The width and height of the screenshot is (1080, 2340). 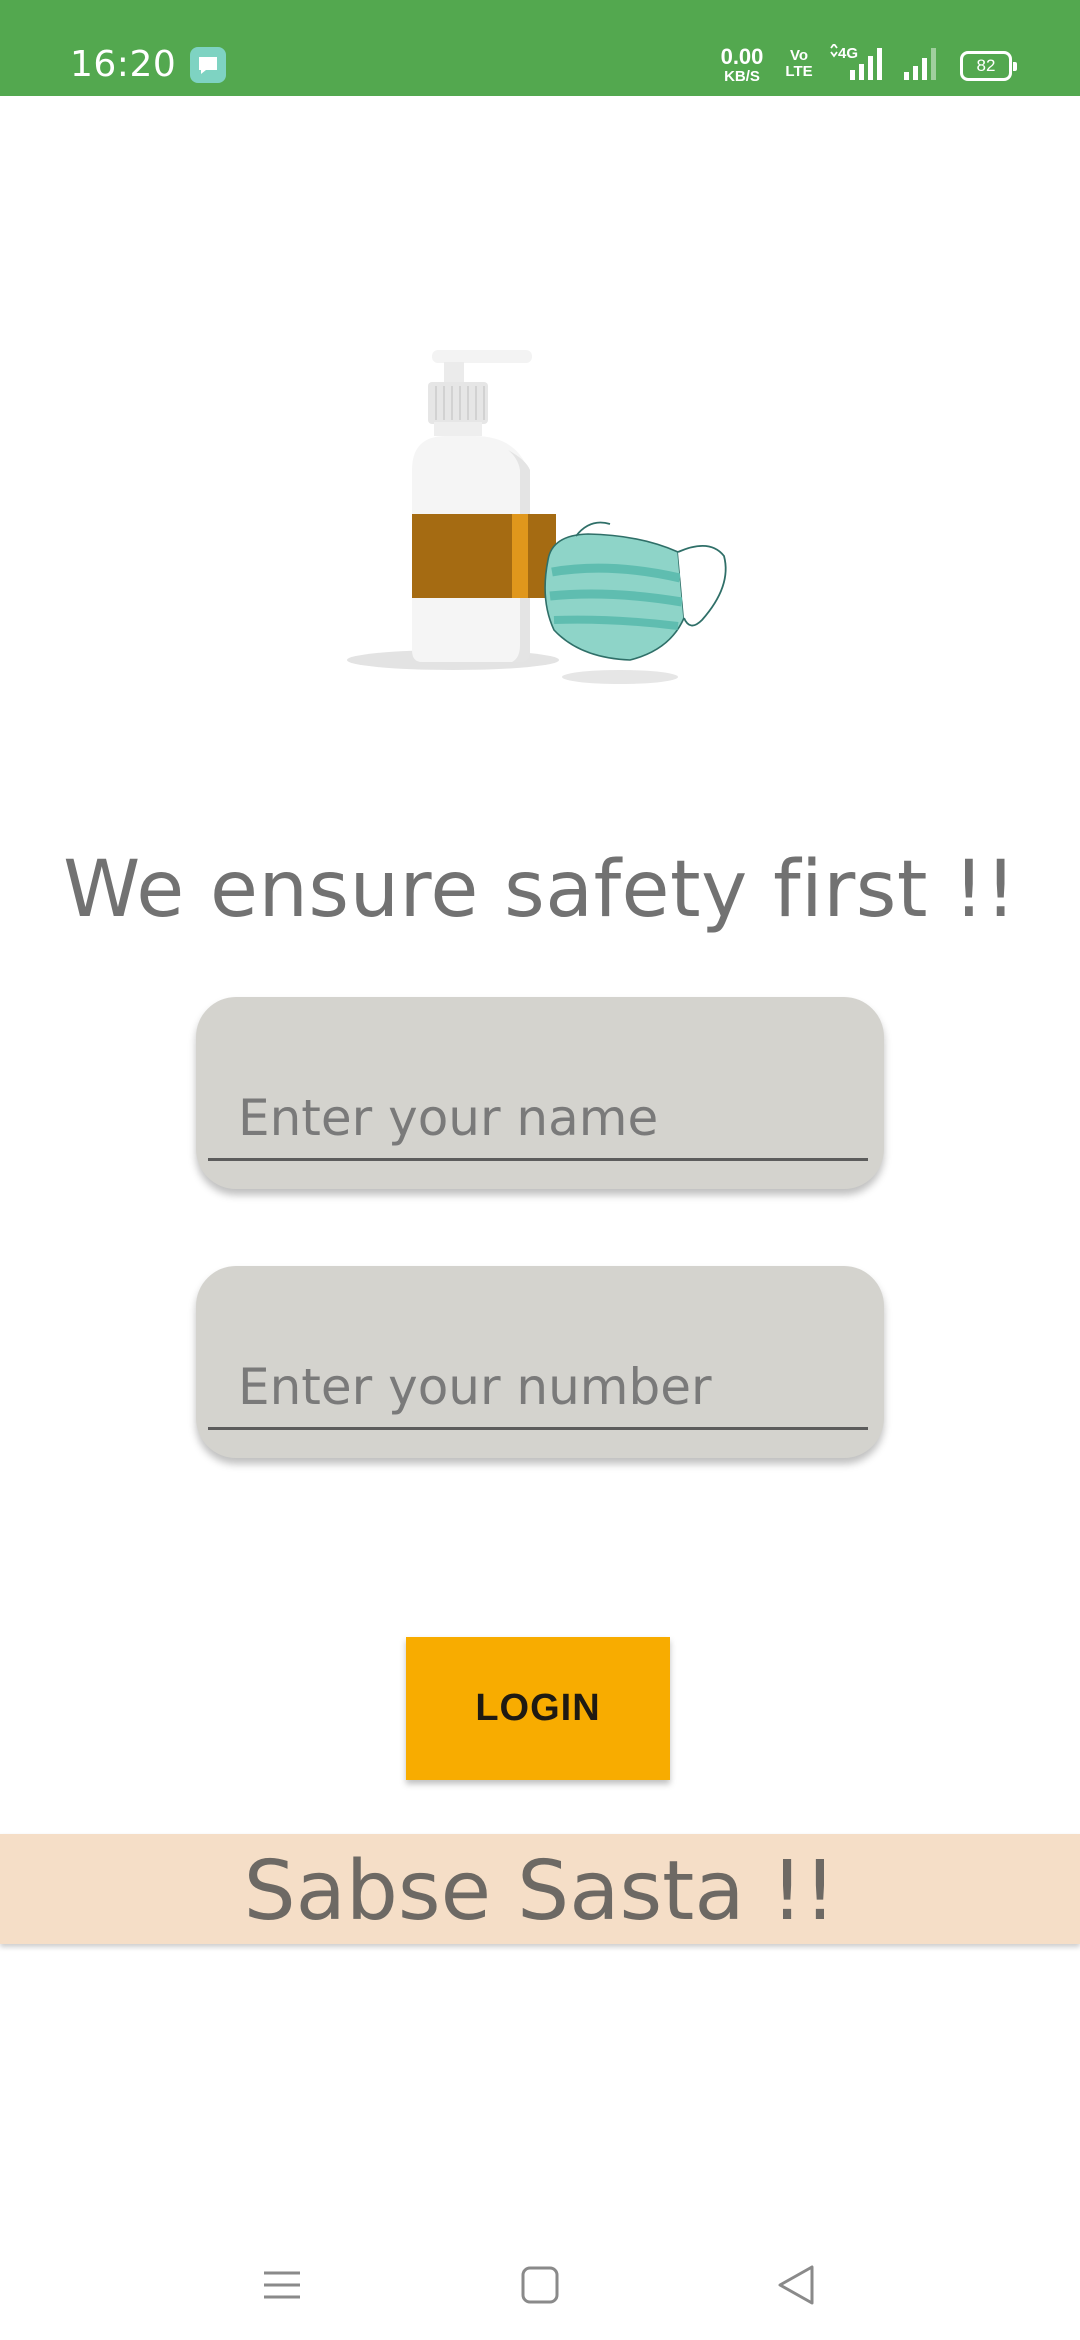 I want to click on network-speed: 0.00 KB/S, so click(x=742, y=64).